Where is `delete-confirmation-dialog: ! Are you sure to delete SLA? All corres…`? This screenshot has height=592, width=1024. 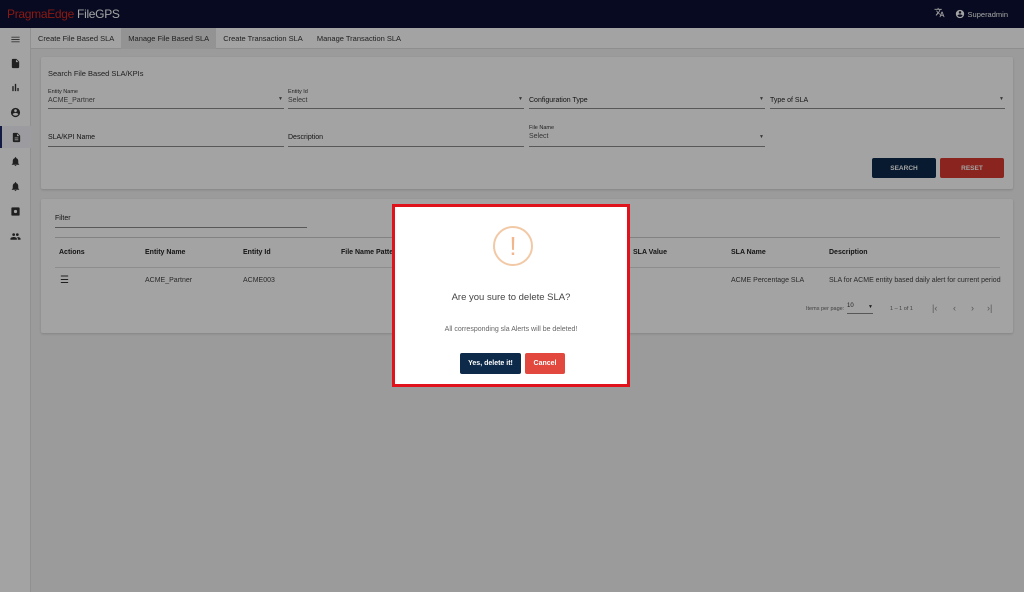 delete-confirmation-dialog: ! Are you sure to delete SLA? All corres… is located at coordinates (511, 295).